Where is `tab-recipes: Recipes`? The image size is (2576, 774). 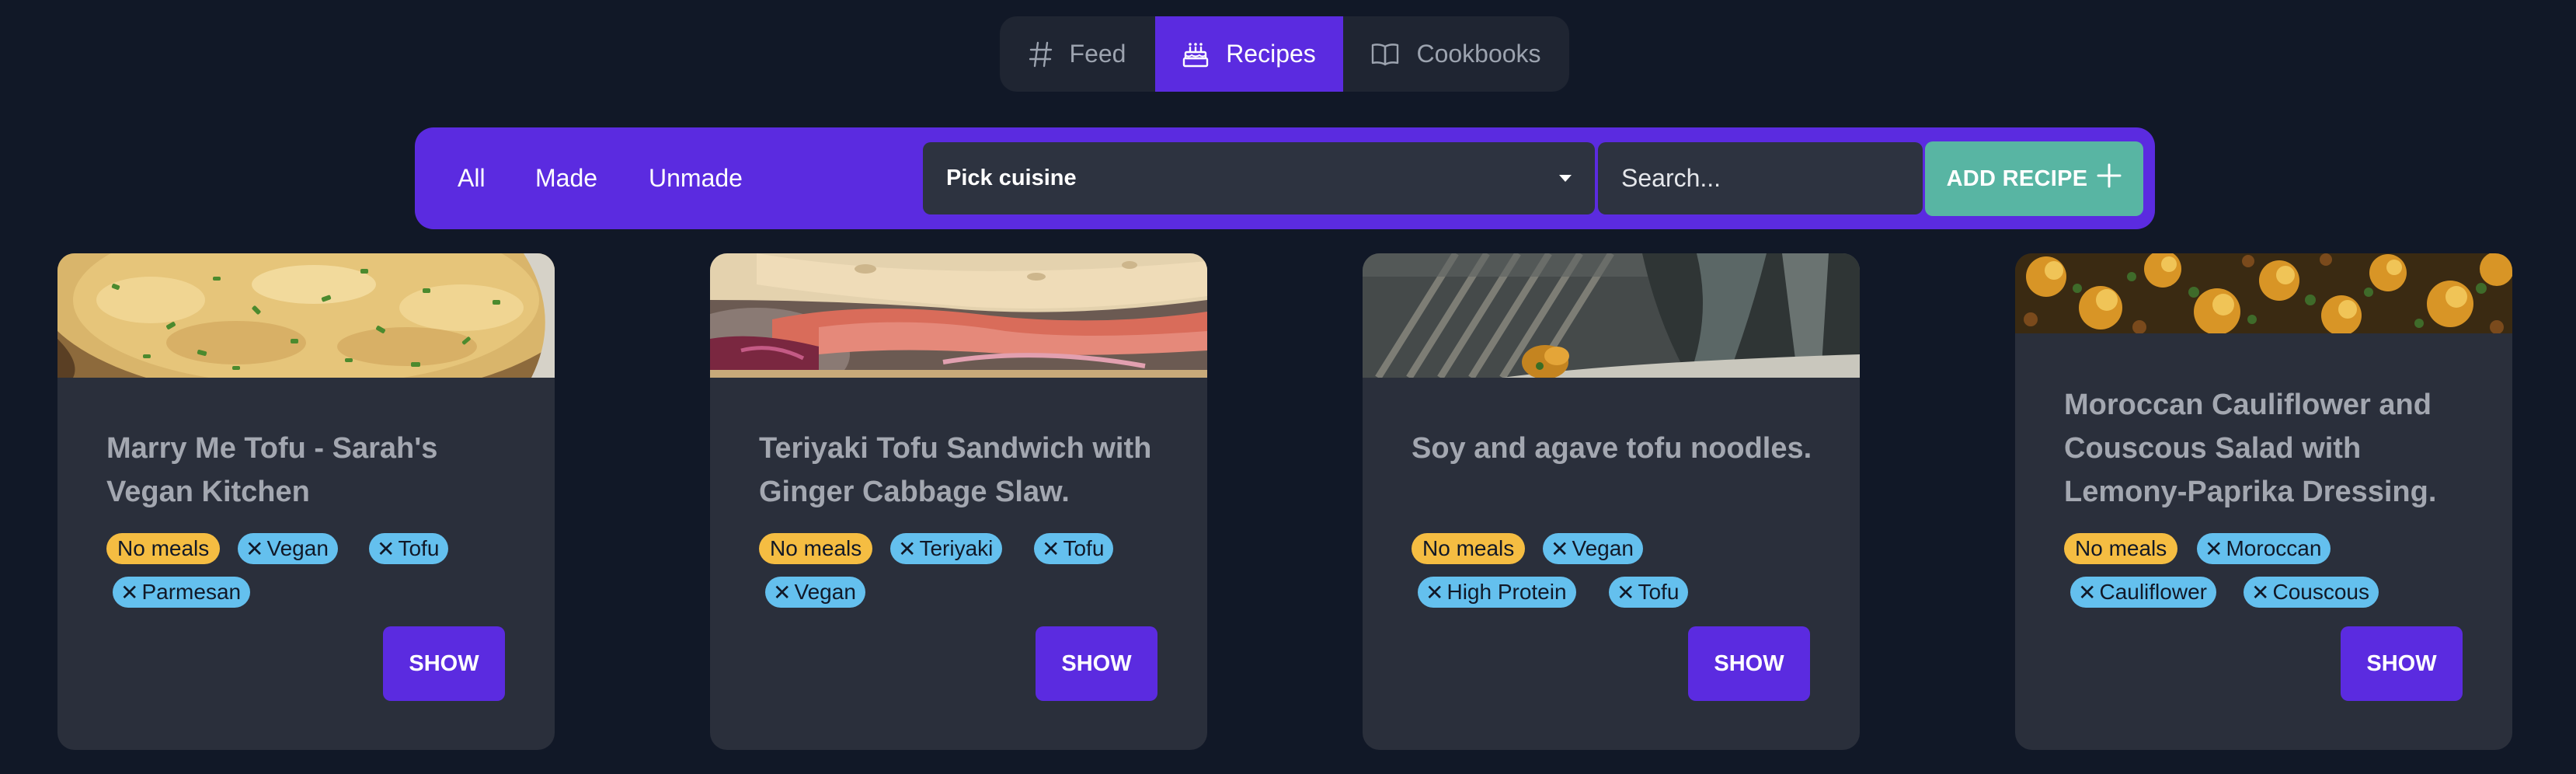
tab-recipes: Recipes is located at coordinates (1249, 54).